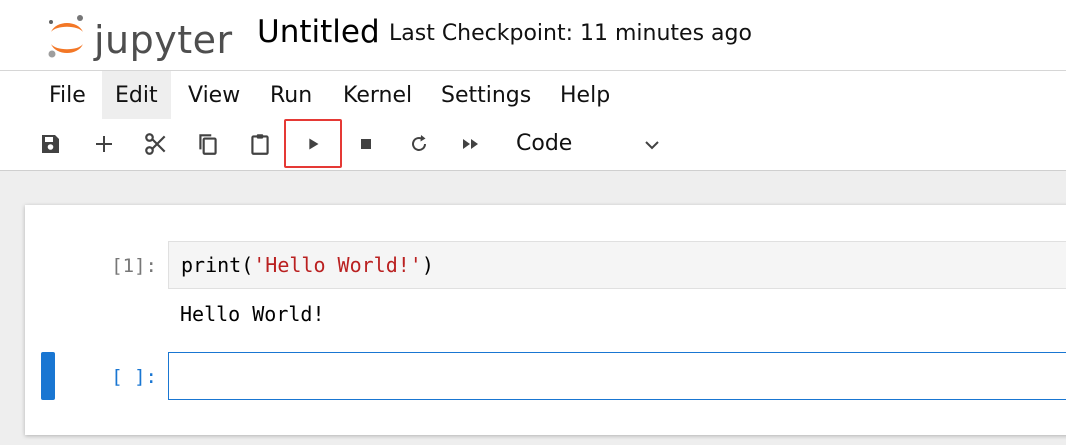  Describe the element at coordinates (544, 144) in the screenshot. I see `cell-type-select: Code` at that location.